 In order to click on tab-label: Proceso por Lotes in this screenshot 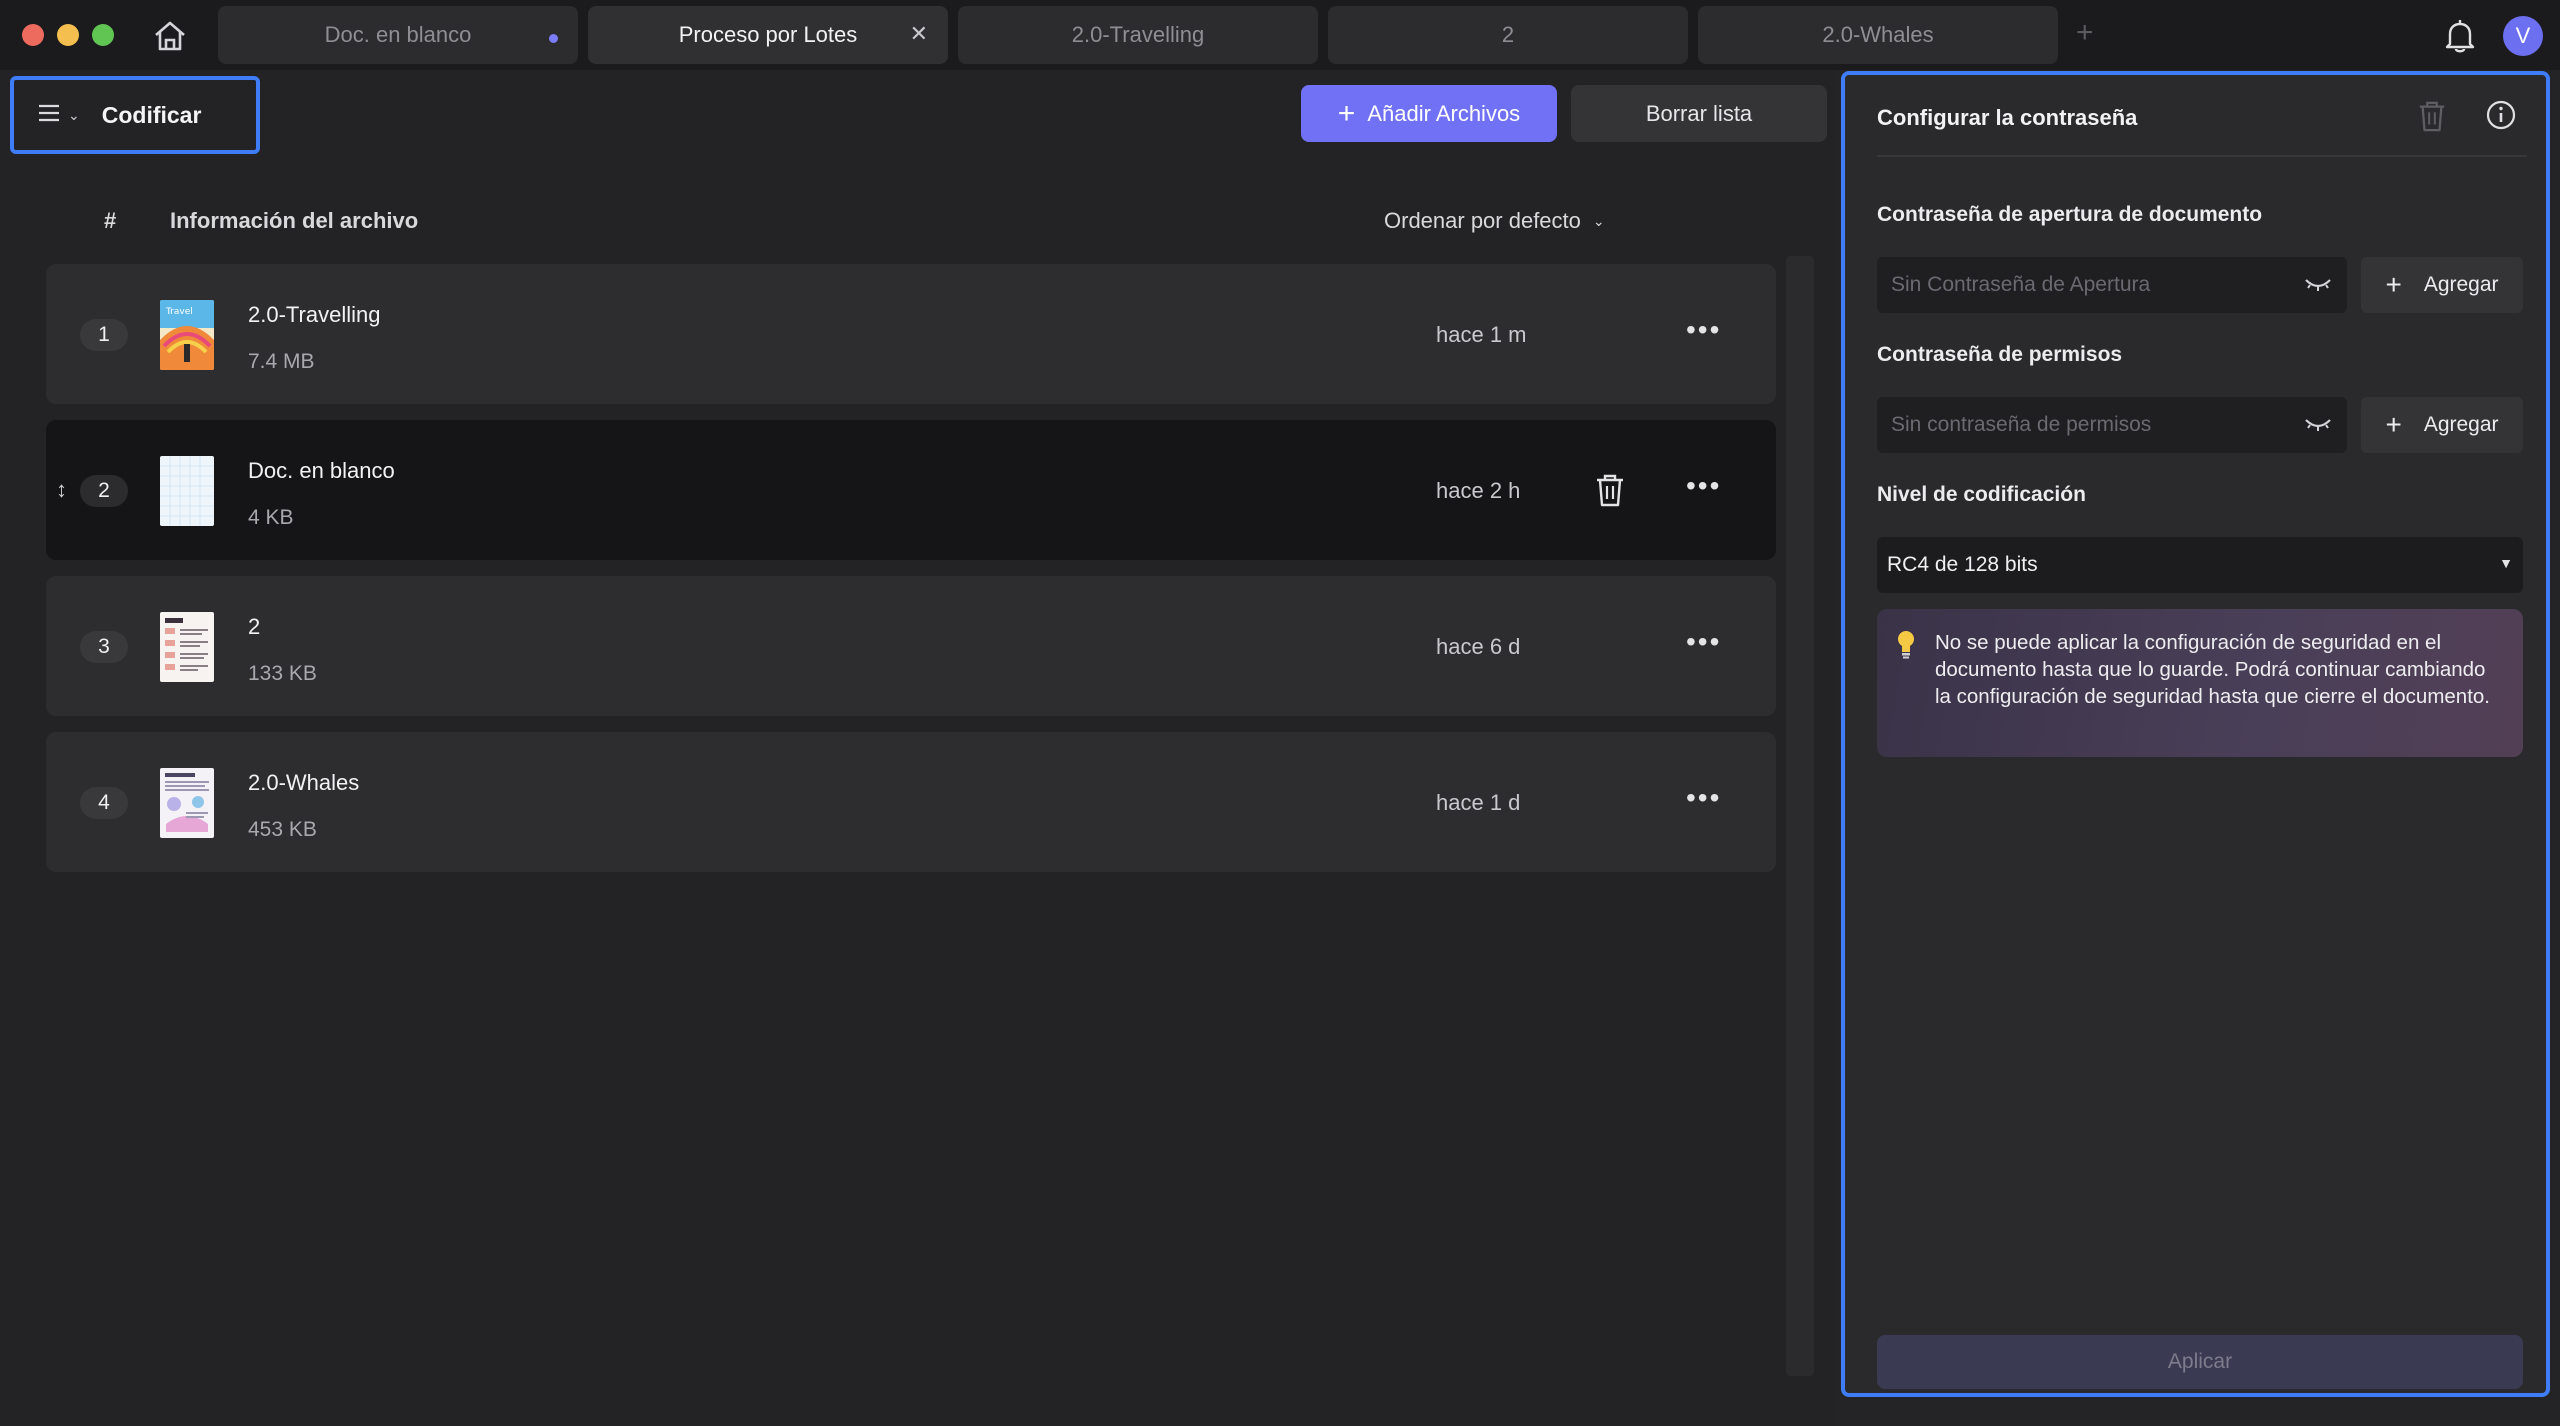, I will do `click(768, 34)`.